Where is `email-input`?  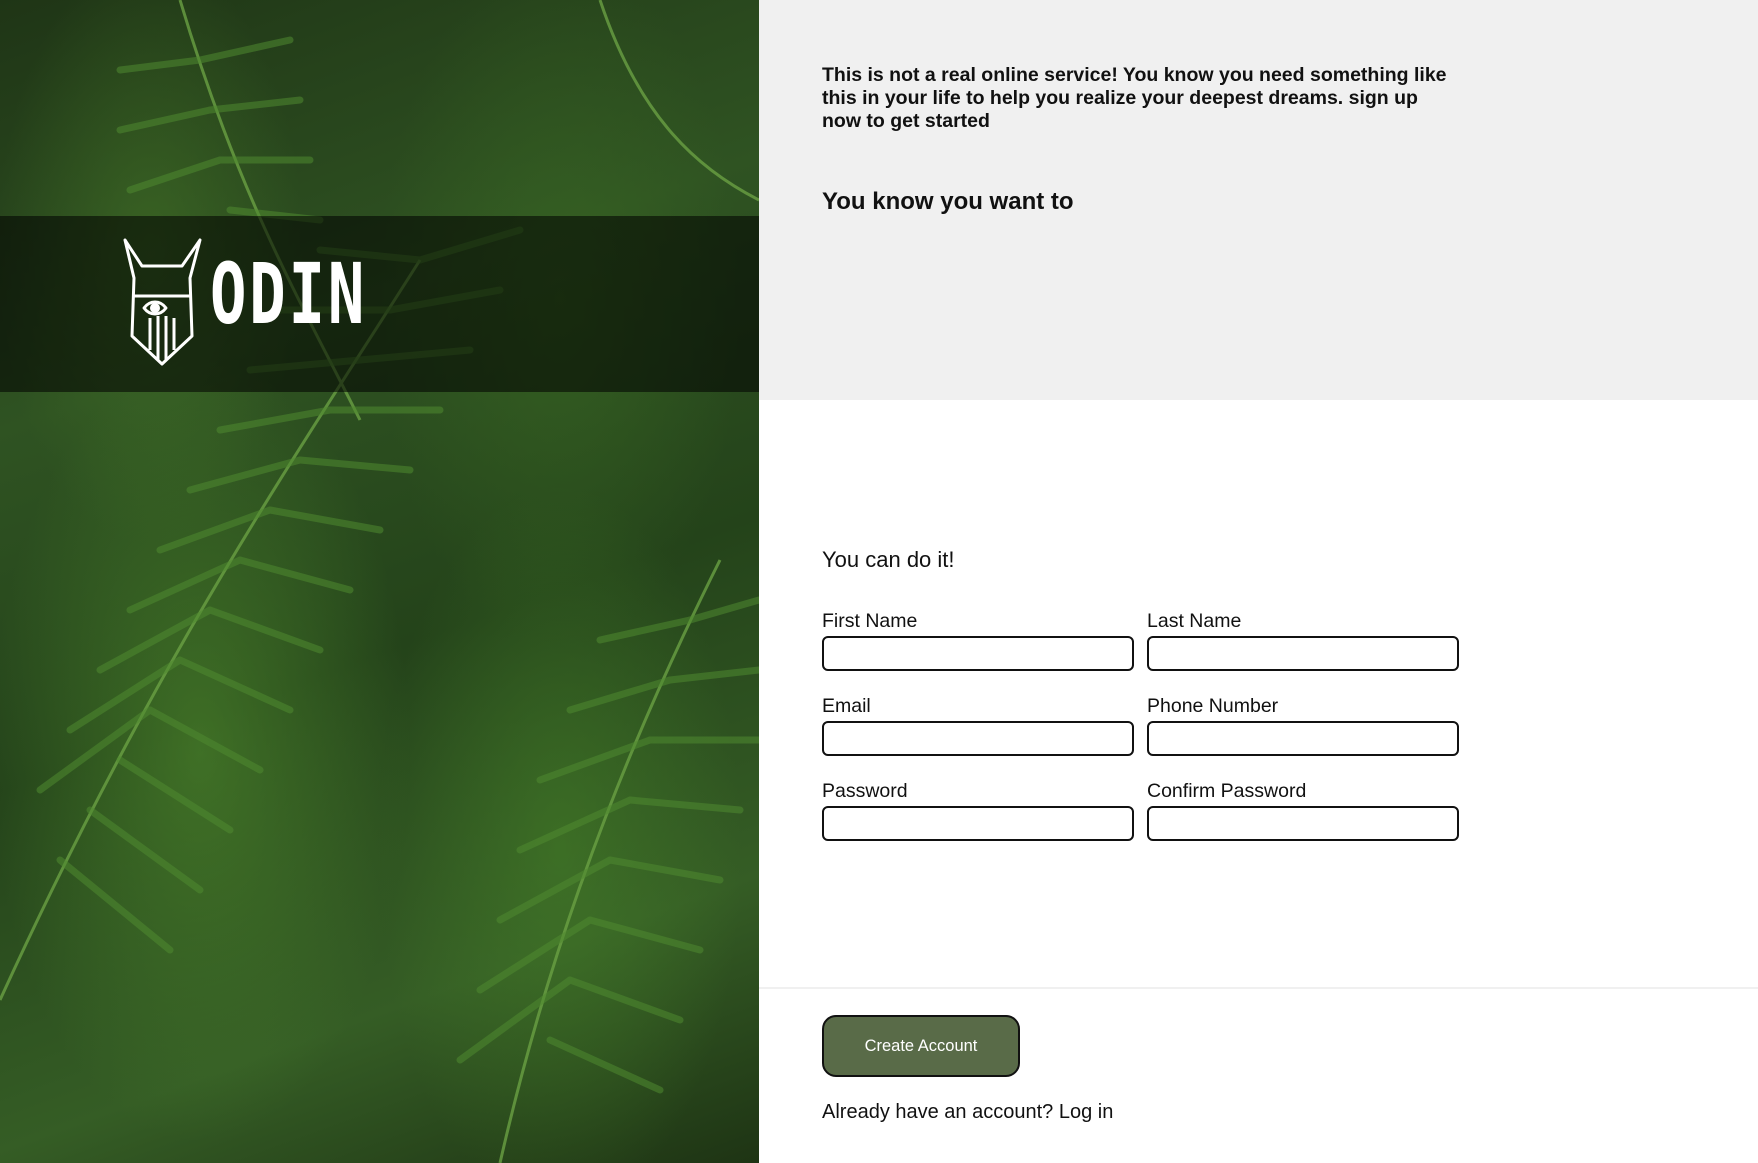 email-input is located at coordinates (978, 738).